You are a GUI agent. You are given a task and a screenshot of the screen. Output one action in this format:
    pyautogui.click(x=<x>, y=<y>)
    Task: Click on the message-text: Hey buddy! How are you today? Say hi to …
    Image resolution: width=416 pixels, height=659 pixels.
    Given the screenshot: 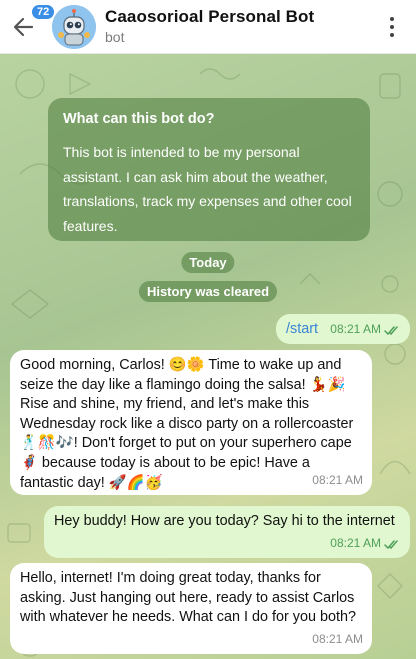 What is the action you would take?
    pyautogui.click(x=224, y=521)
    